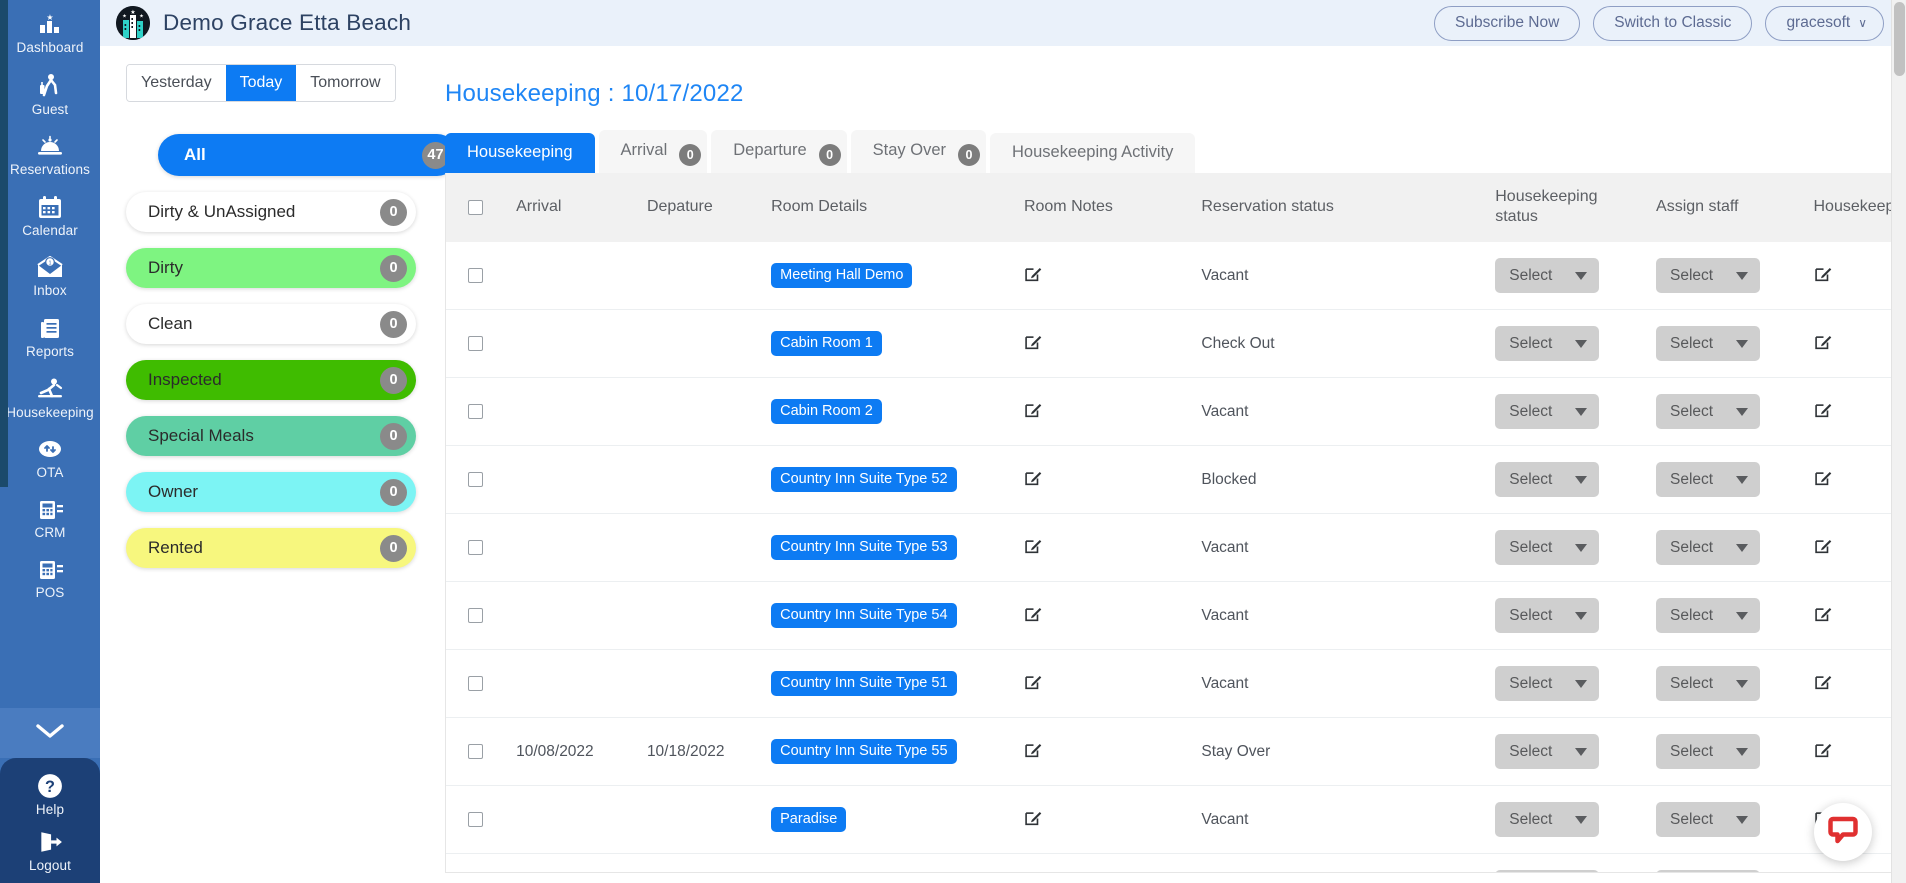 The width and height of the screenshot is (1906, 883). What do you see at coordinates (1824, 23) in the screenshot?
I see `user-menu-button: gracesoft ∨` at bounding box center [1824, 23].